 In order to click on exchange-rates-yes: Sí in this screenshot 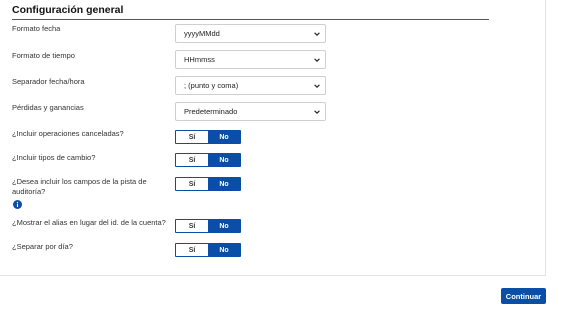, I will do `click(192, 160)`.